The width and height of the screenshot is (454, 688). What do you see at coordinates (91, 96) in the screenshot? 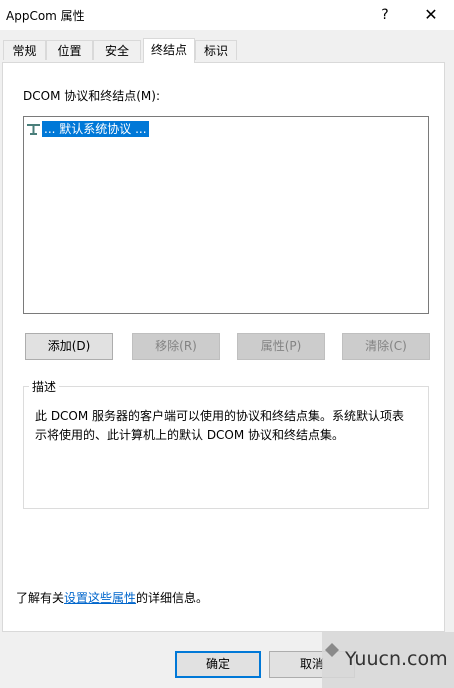
I see `endpoints-list-label: DCOM 协议和终结点(M):` at bounding box center [91, 96].